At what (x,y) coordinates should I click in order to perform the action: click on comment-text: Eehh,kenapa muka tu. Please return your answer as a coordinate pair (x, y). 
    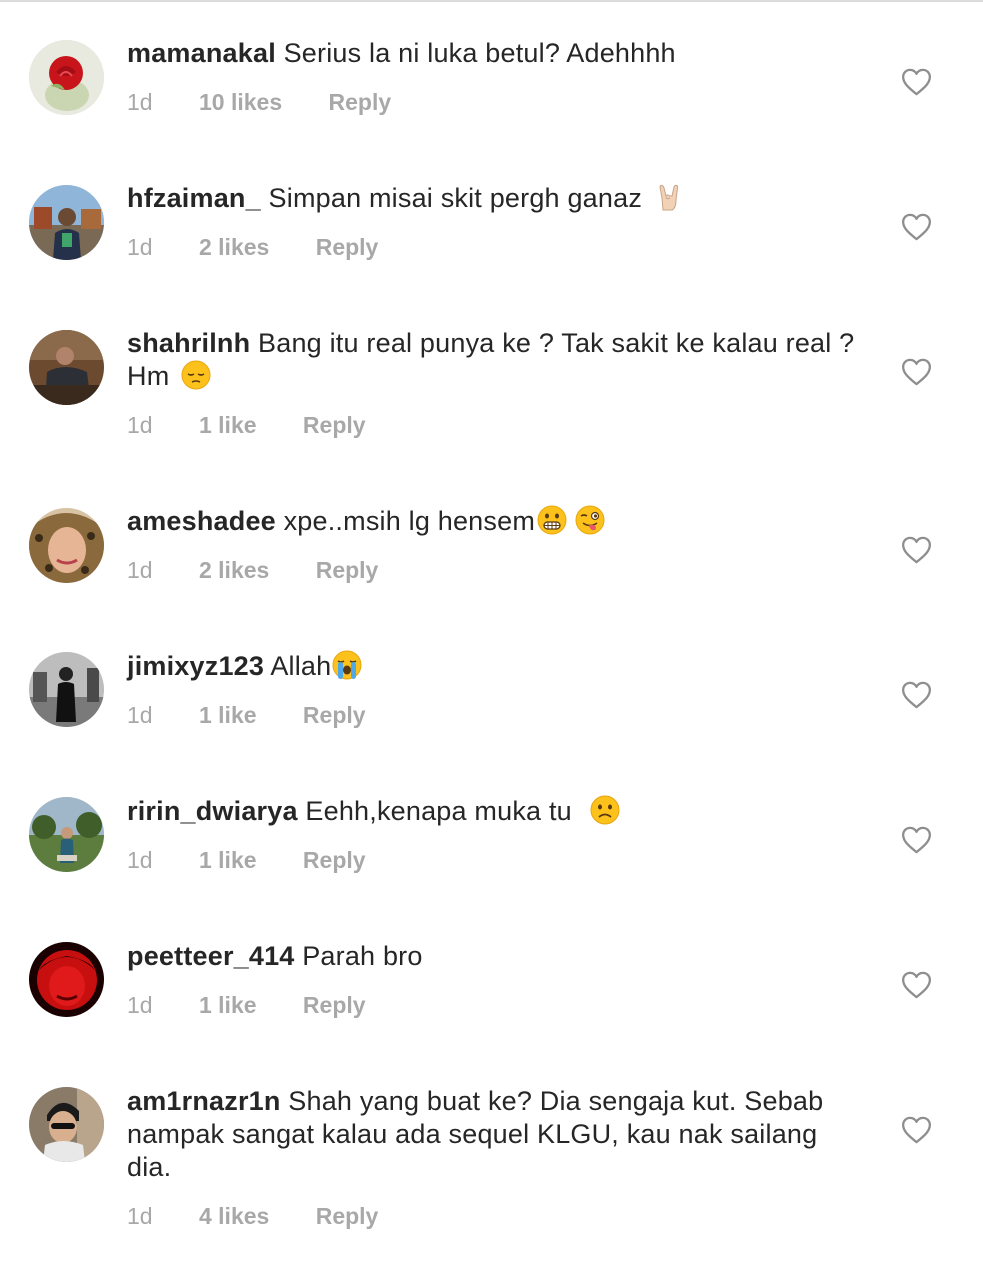
    Looking at the image, I should click on (442, 811).